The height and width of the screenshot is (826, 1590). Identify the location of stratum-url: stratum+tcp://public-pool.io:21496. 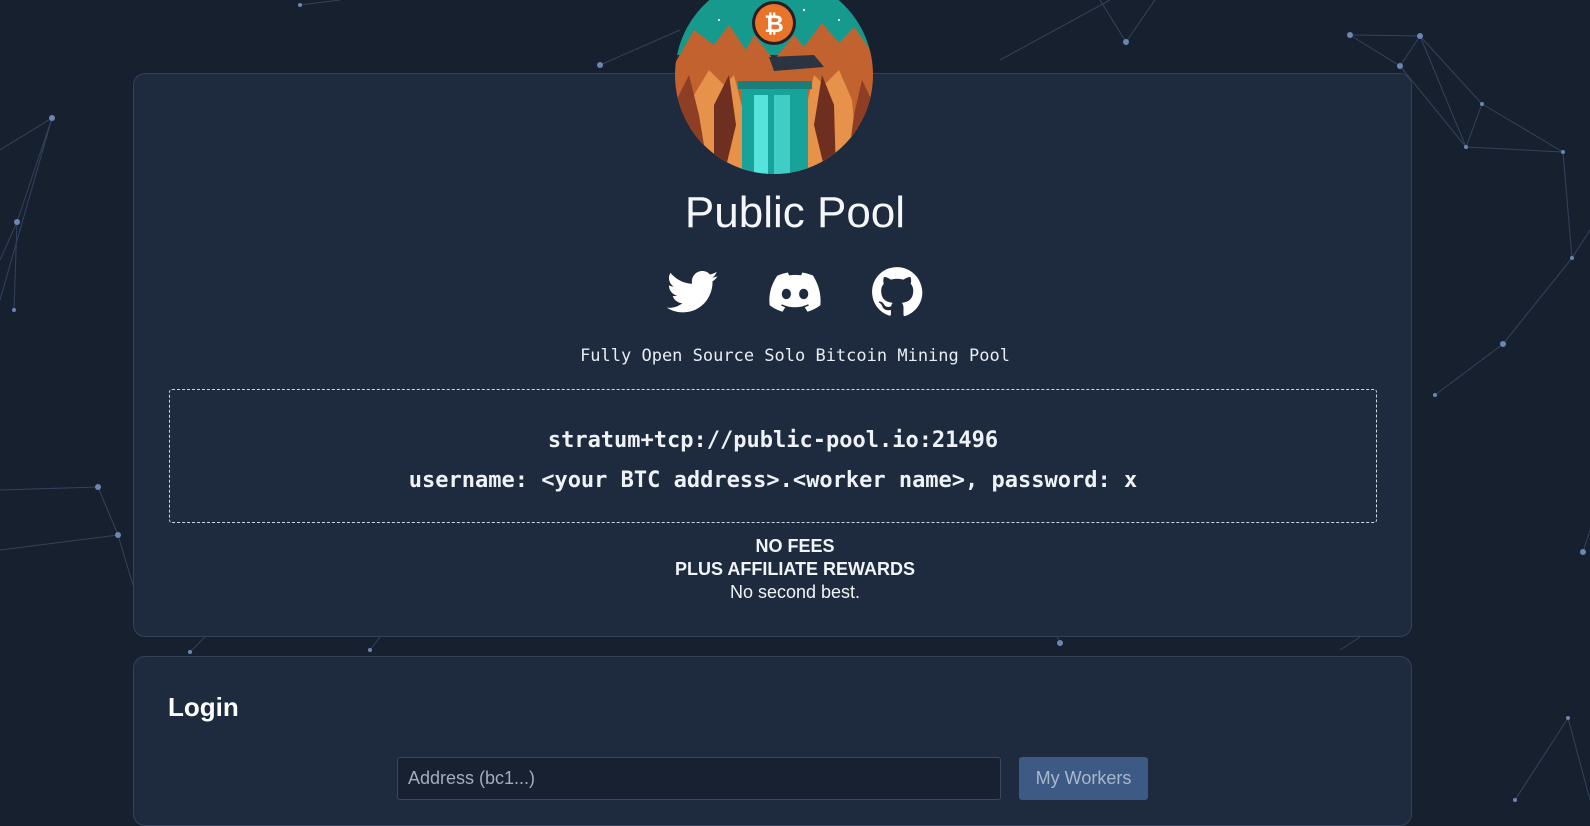
(773, 440).